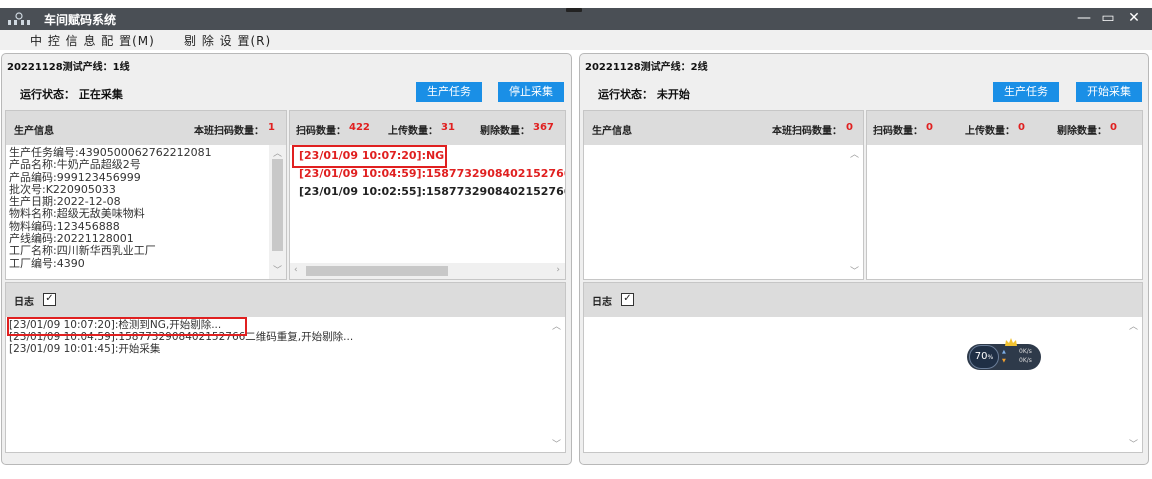 The width and height of the screenshot is (1152, 479). I want to click on production-info-line: 工厂名称:四川新华西乳业工厂, so click(82, 251).